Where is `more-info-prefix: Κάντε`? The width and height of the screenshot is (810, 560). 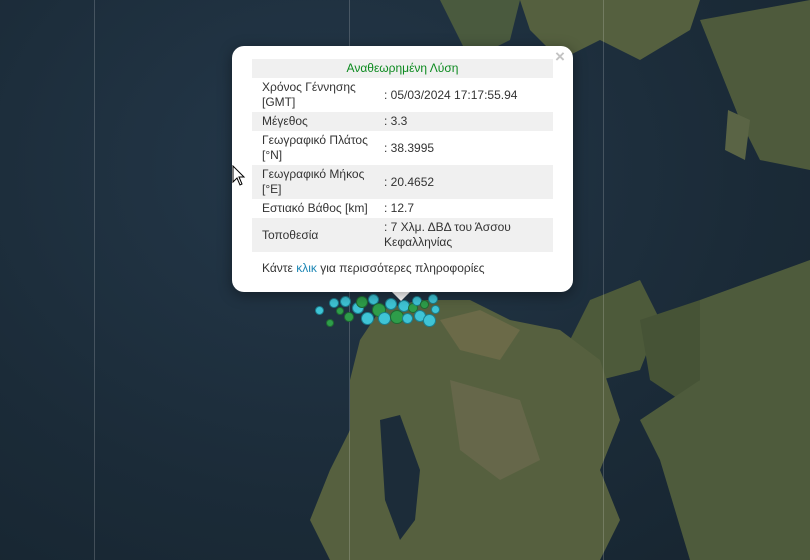
more-info-prefix: Κάντε is located at coordinates (279, 268).